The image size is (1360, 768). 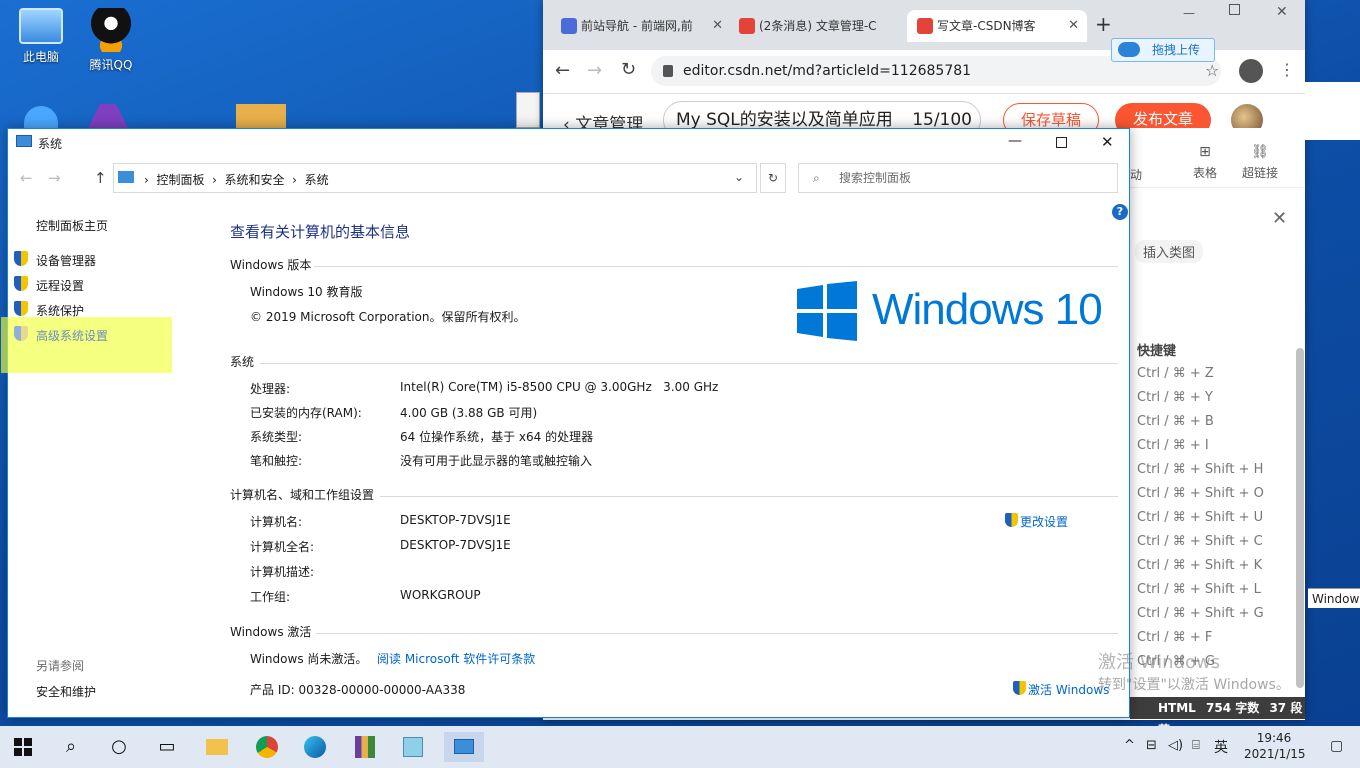 I want to click on link-tool: ⛓ 超链接, so click(x=1260, y=162).